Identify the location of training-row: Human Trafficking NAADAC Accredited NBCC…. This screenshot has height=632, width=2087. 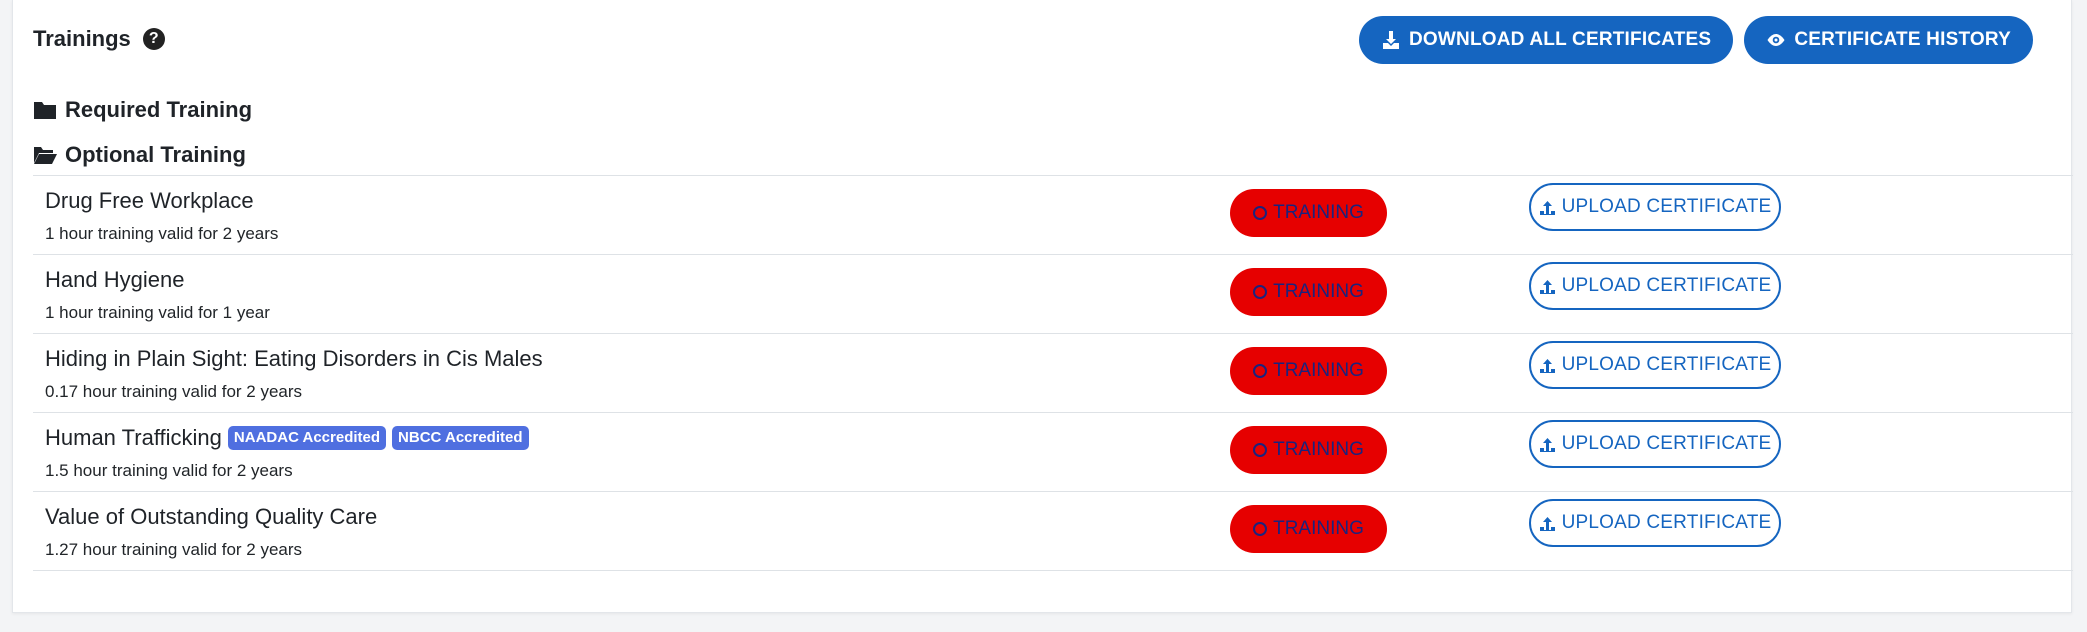
(1053, 451).